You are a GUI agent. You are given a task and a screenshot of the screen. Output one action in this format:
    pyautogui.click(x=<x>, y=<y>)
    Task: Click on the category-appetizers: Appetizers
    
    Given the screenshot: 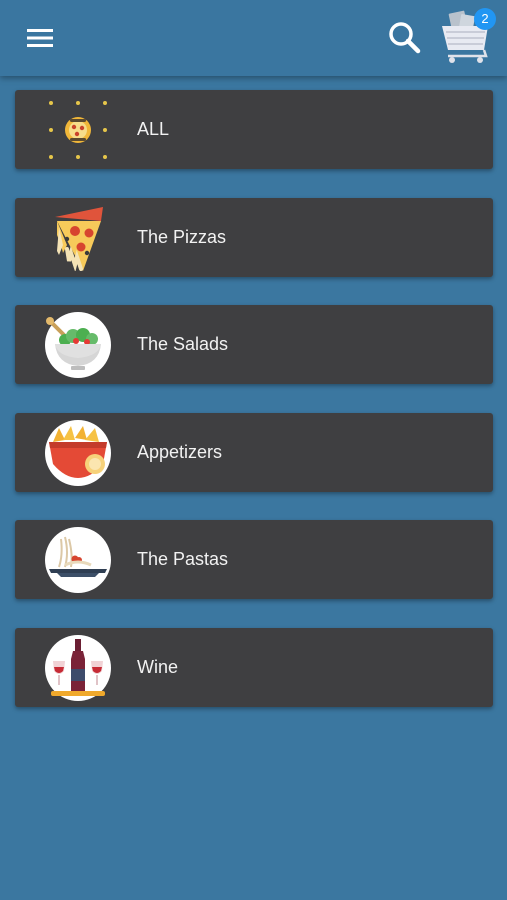 What is the action you would take?
    pyautogui.click(x=254, y=452)
    